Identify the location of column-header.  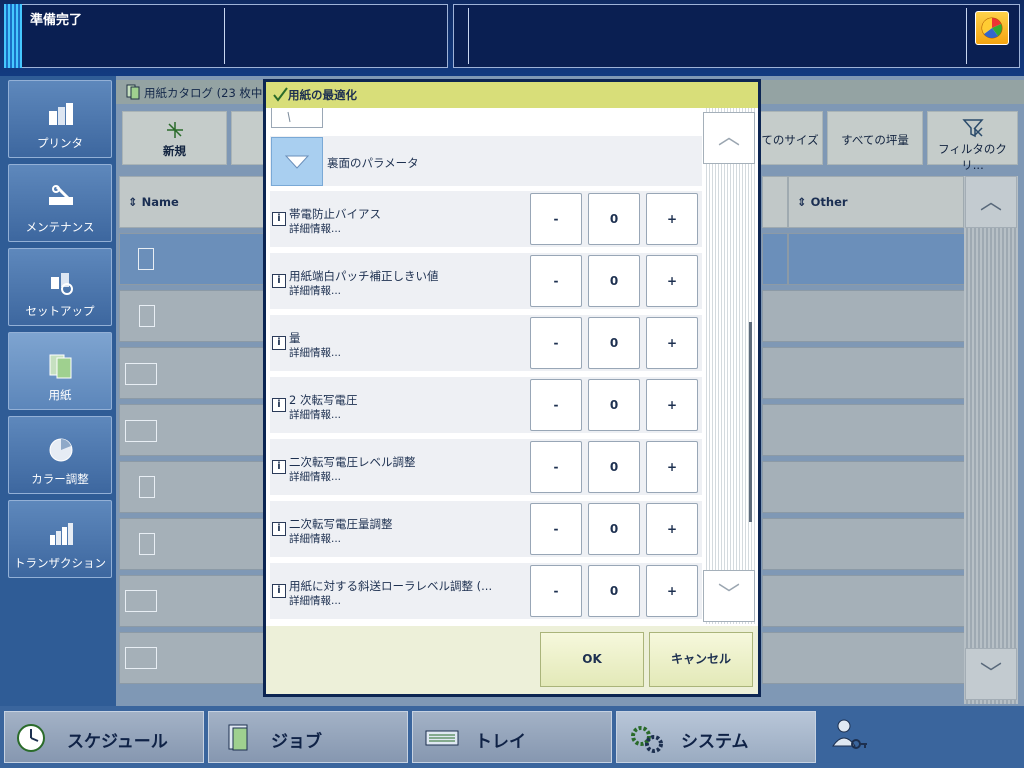
(775, 202).